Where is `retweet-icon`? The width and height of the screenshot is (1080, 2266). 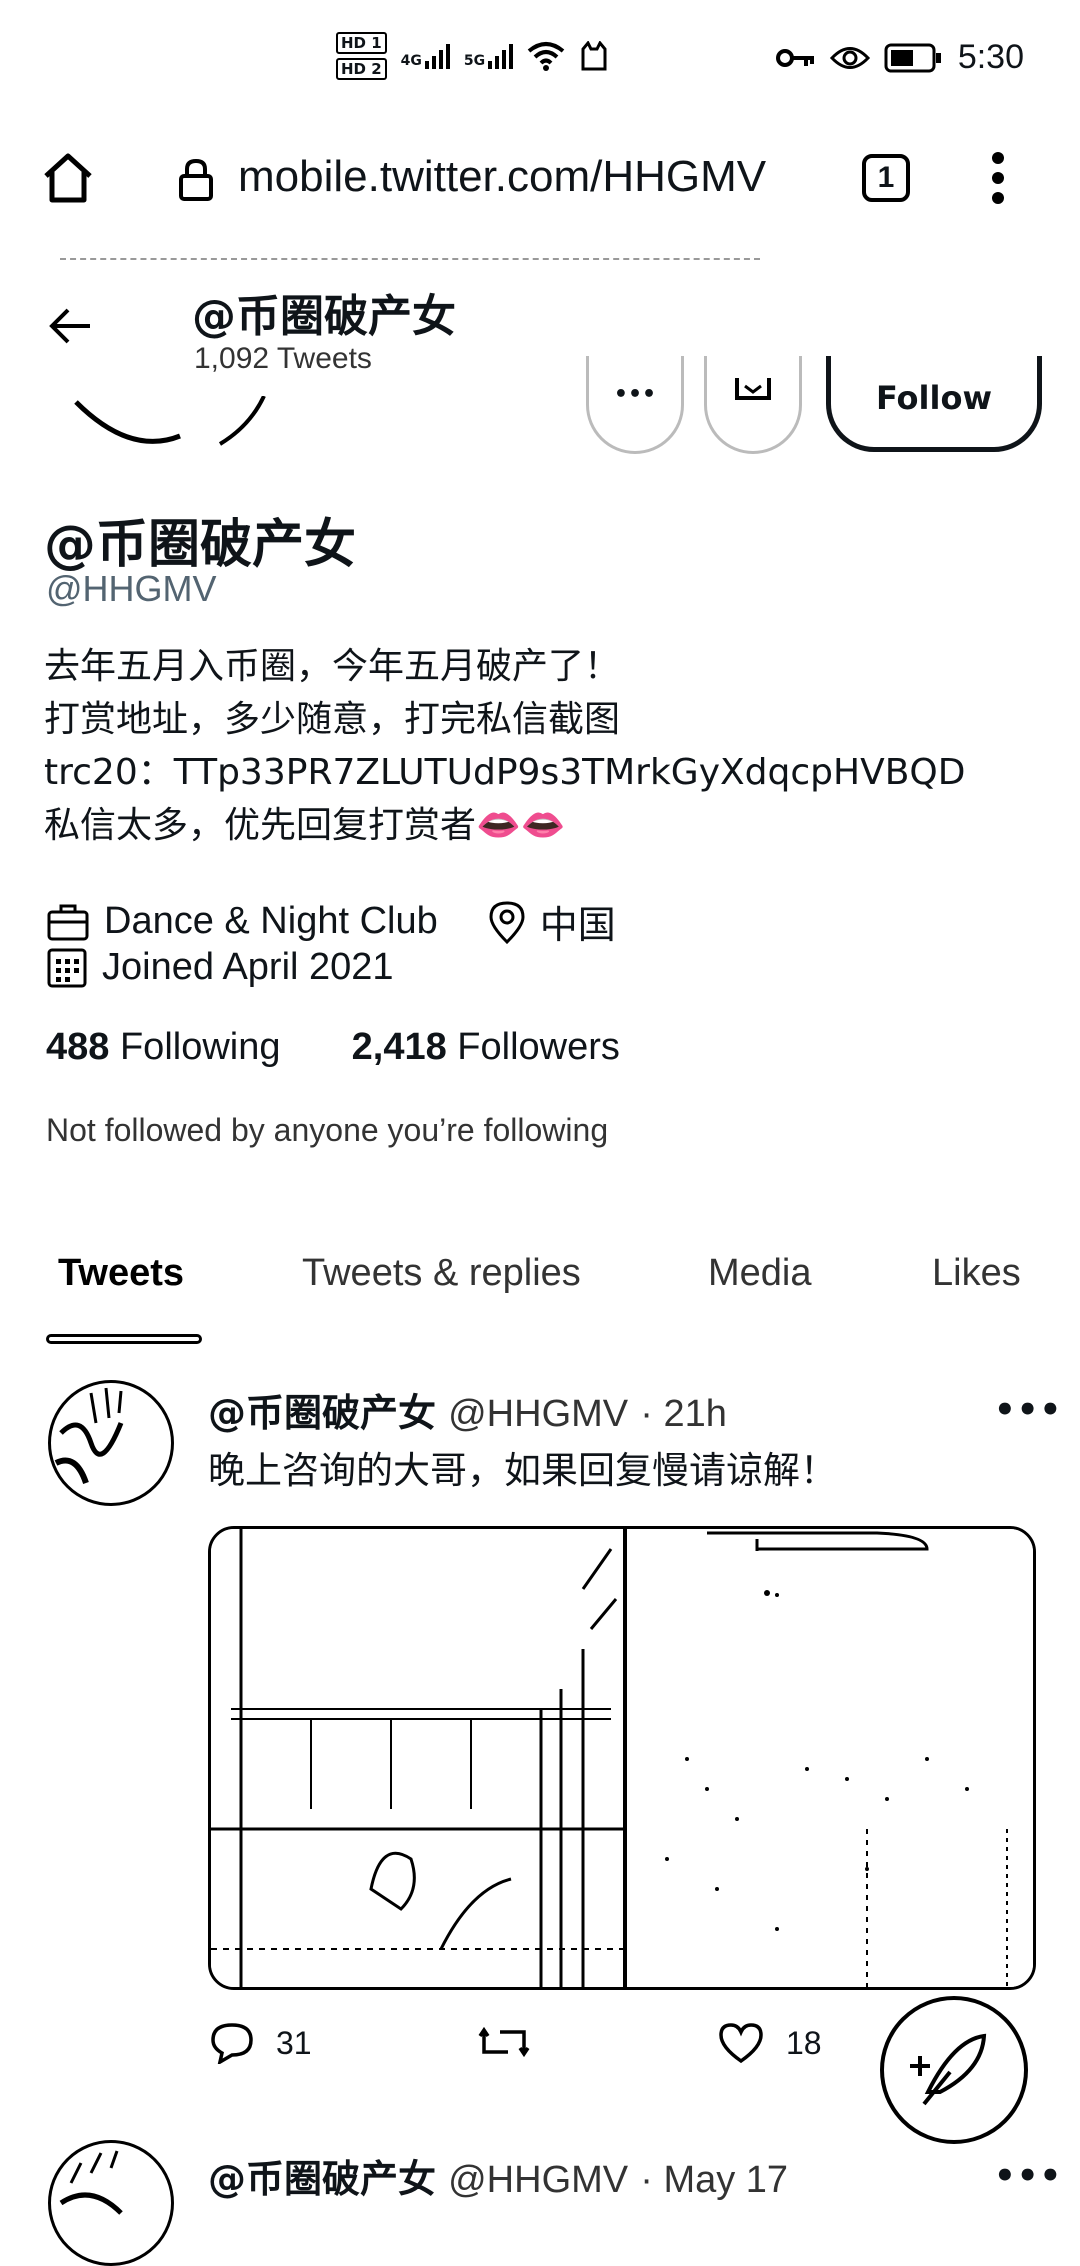 retweet-icon is located at coordinates (504, 2042).